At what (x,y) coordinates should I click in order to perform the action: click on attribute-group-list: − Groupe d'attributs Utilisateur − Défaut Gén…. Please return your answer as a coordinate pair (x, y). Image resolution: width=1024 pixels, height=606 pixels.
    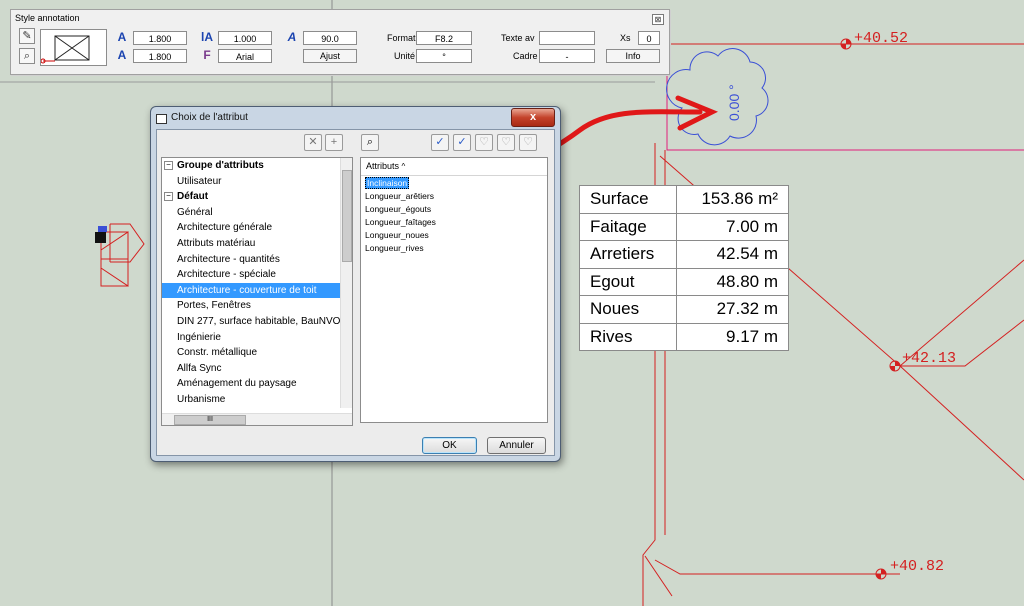
    Looking at the image, I should click on (257, 291).